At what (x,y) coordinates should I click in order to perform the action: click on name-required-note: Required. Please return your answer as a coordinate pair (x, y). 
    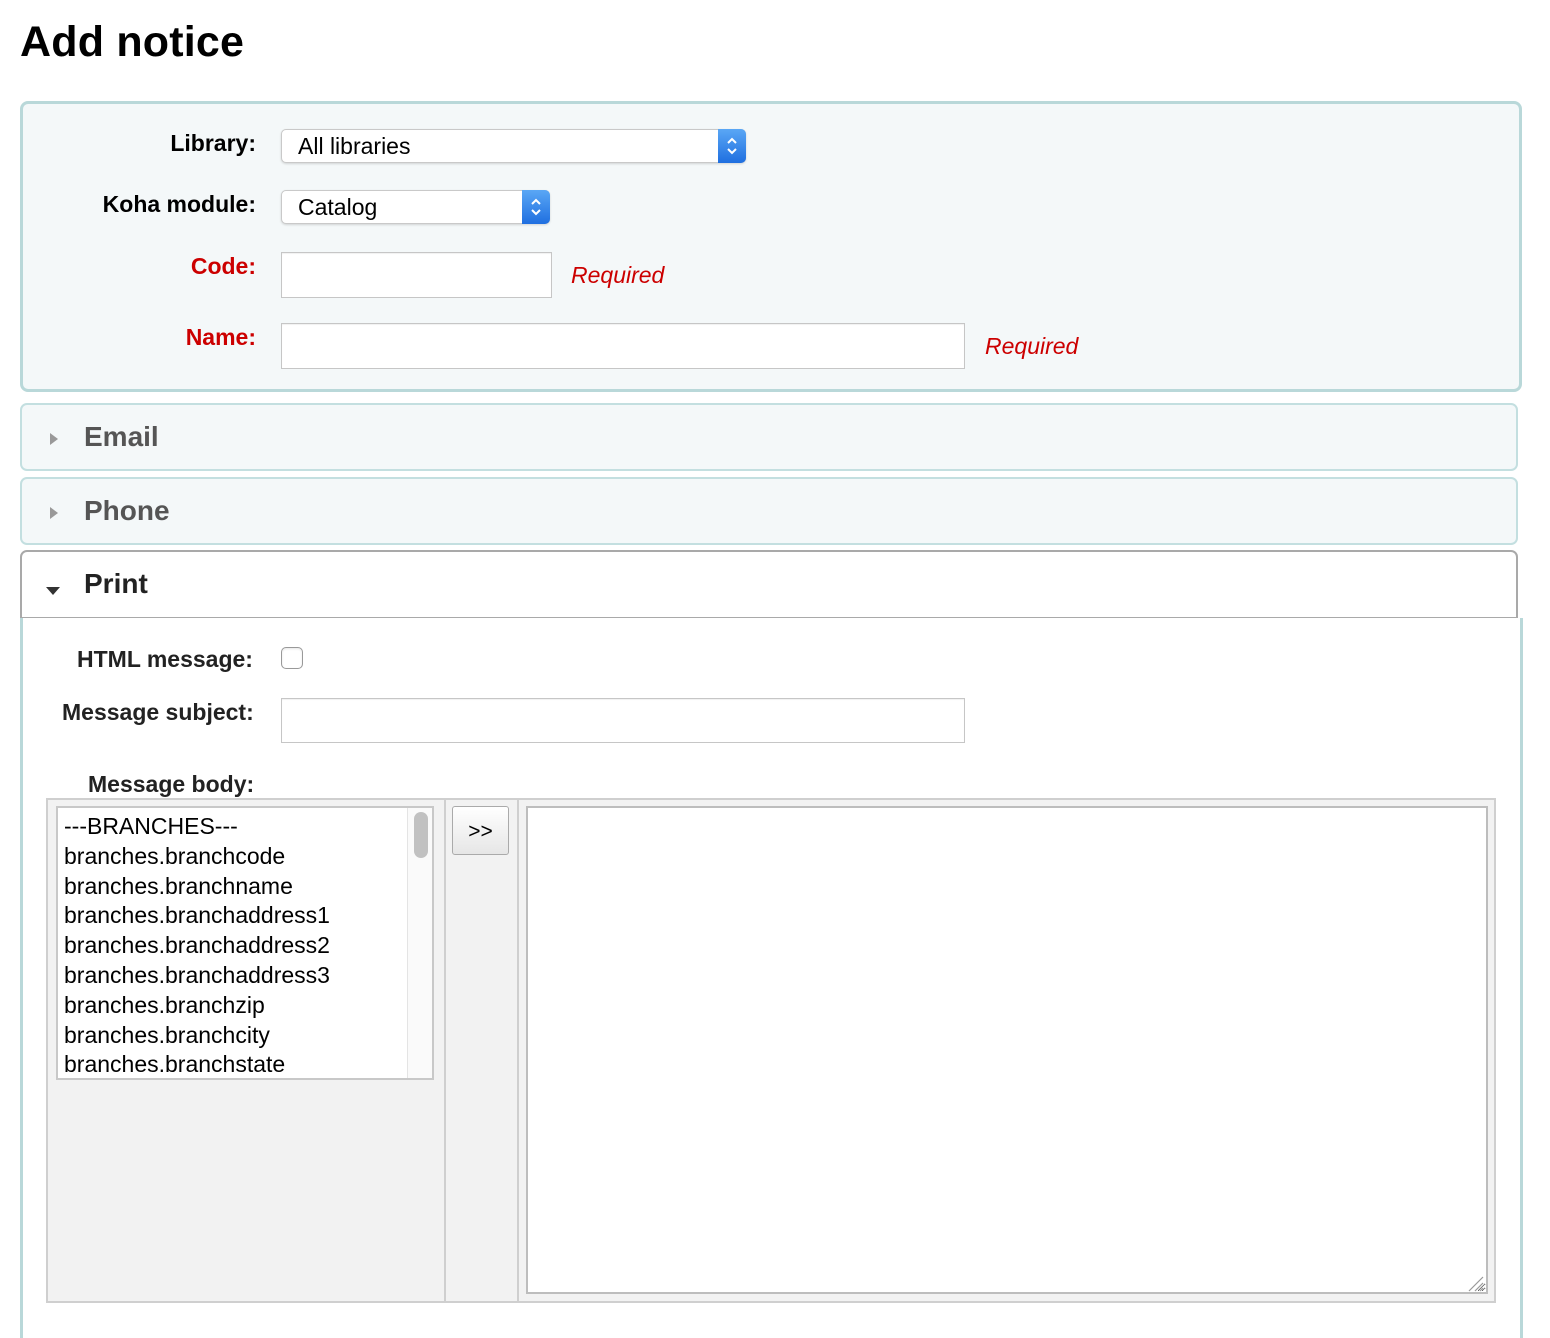
    Looking at the image, I should click on (1032, 346).